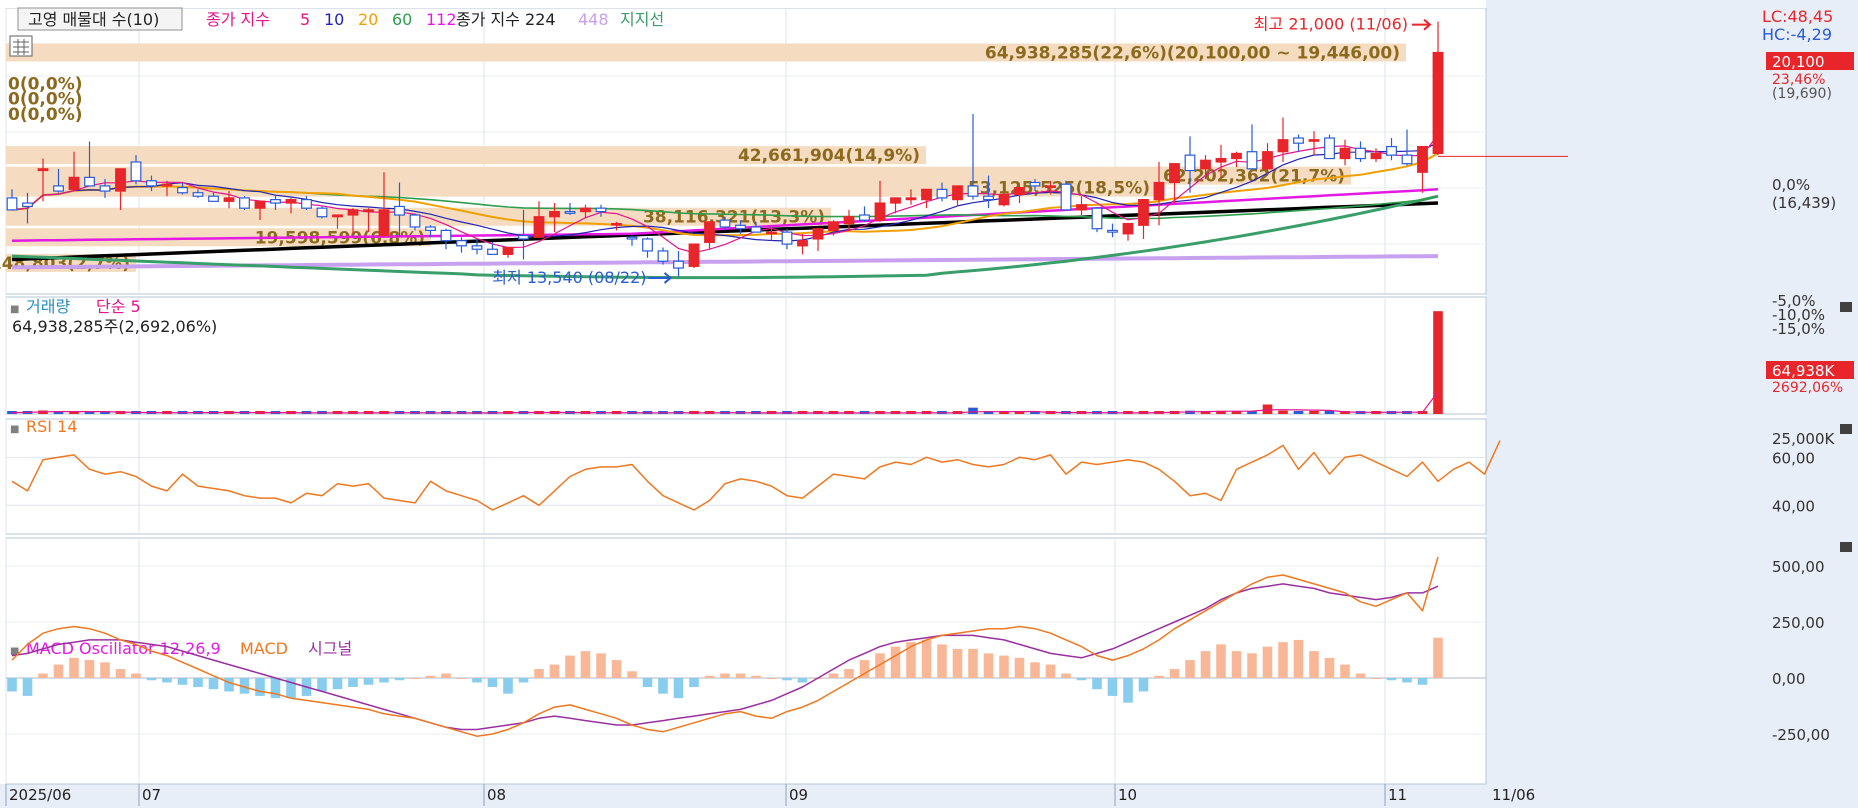 The width and height of the screenshot is (1858, 808). What do you see at coordinates (593, 19) in the screenshot?
I see `legend-ma448: 448` at bounding box center [593, 19].